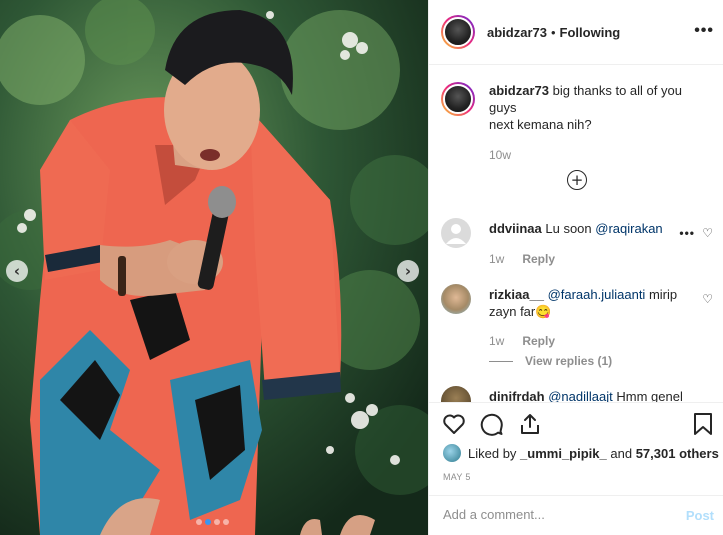  I want to click on comment-body: Hmm genel, so click(649, 395).